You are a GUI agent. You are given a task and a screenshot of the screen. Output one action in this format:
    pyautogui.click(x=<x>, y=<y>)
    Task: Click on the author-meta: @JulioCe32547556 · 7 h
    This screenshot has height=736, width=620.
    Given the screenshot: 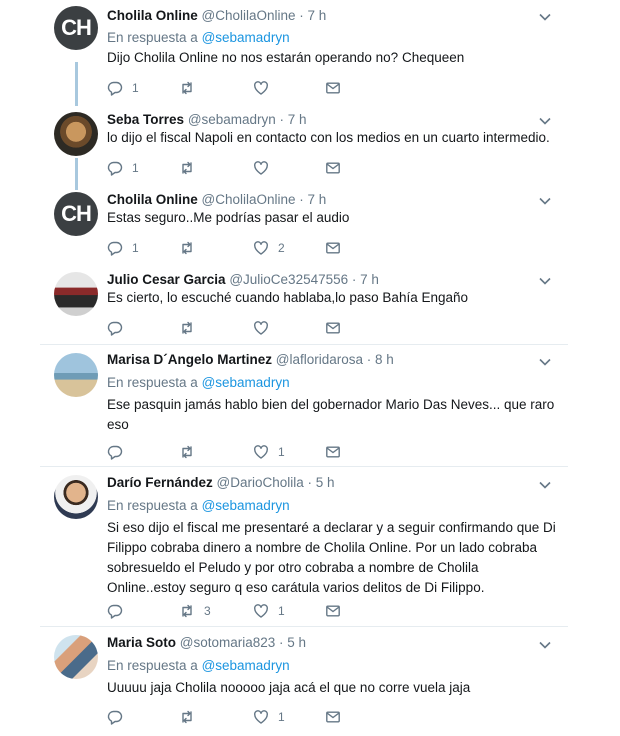 What is the action you would take?
    pyautogui.click(x=304, y=279)
    